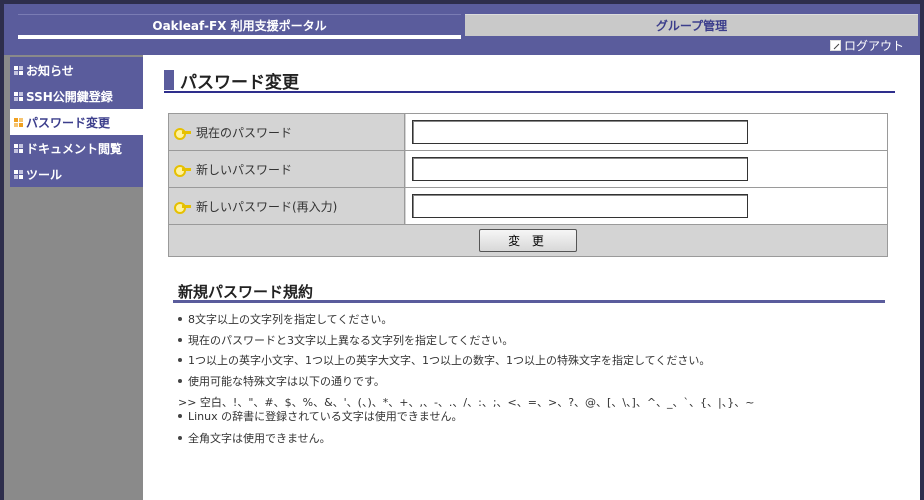  Describe the element at coordinates (76, 174) in the screenshot. I see `sidebar-item-tools: ツール` at that location.